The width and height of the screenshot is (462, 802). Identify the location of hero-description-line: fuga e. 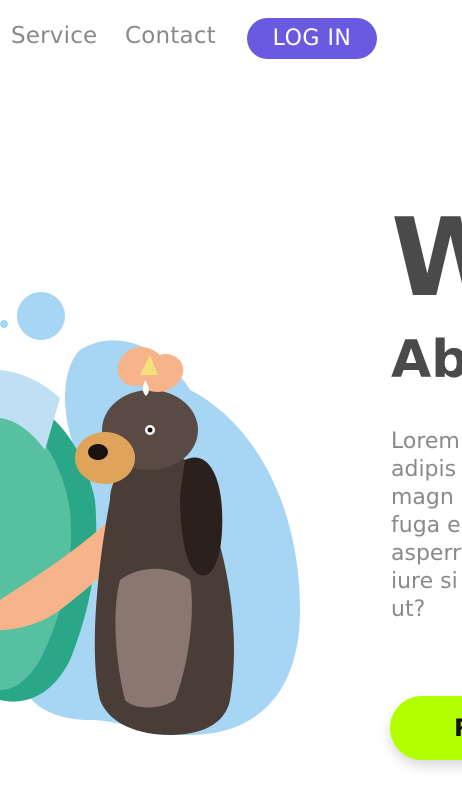
(426, 525).